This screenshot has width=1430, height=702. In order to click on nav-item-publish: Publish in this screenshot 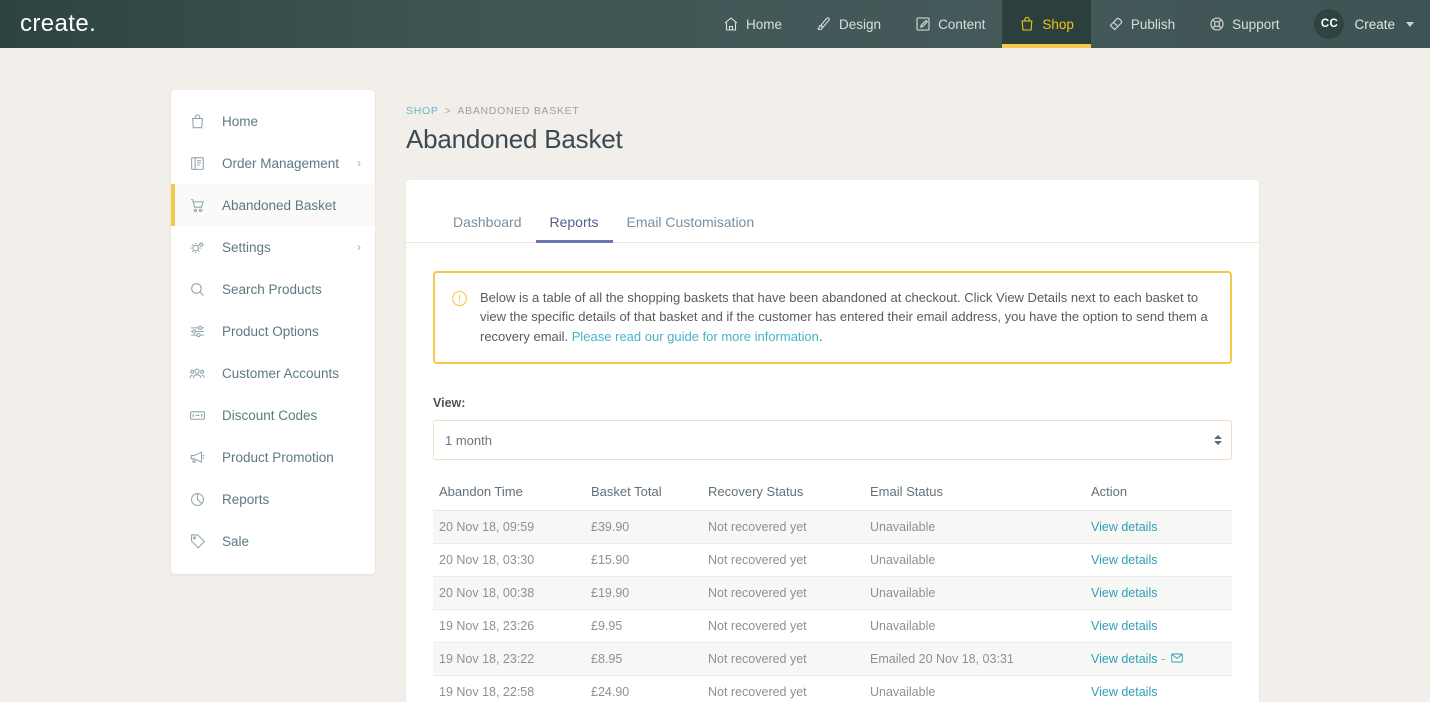, I will do `click(1141, 24)`.